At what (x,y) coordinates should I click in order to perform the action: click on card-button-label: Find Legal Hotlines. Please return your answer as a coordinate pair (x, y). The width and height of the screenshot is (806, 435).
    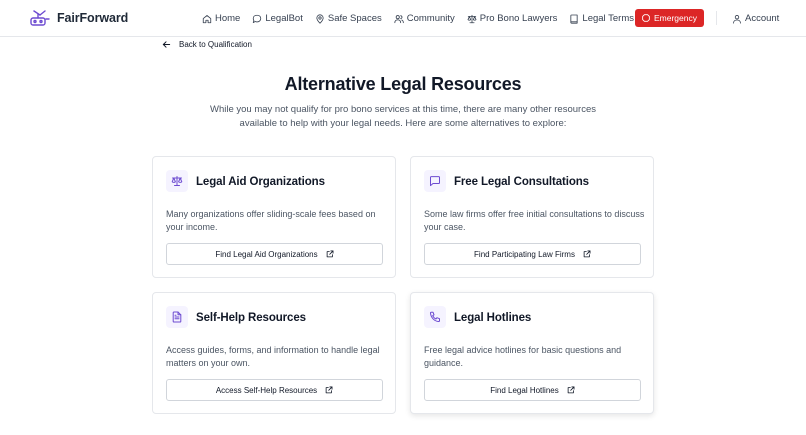
    Looking at the image, I should click on (524, 390).